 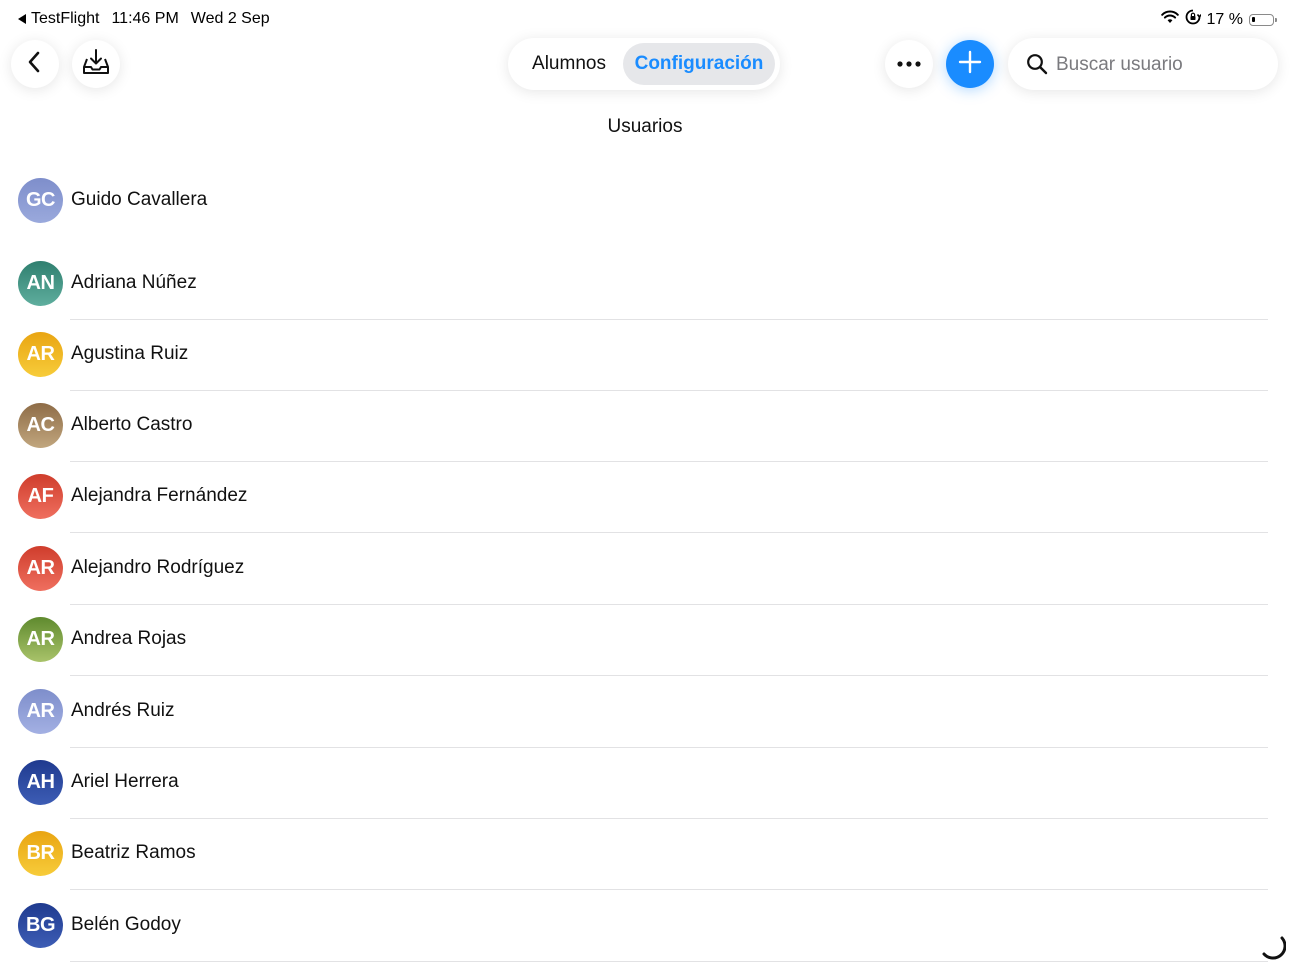 I want to click on search-input, so click(x=1161, y=65).